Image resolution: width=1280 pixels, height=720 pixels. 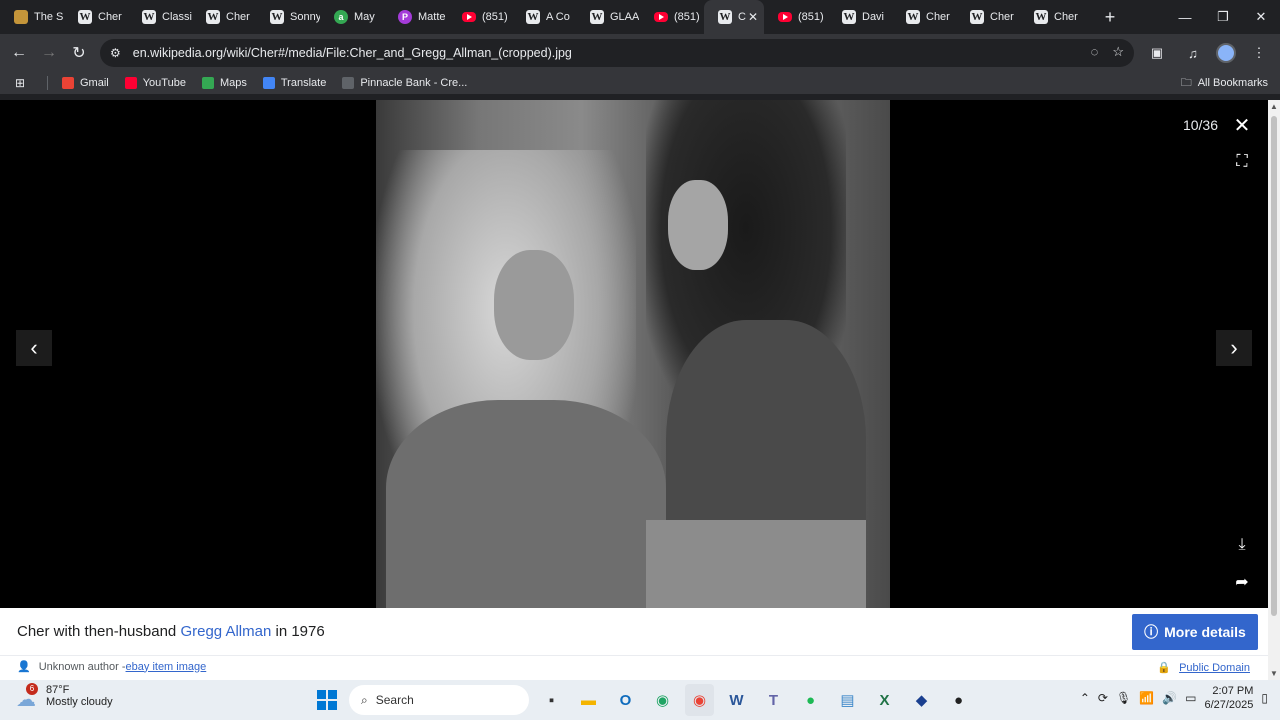 What do you see at coordinates (1169, 698) in the screenshot?
I see `volume-icon: 🔊` at bounding box center [1169, 698].